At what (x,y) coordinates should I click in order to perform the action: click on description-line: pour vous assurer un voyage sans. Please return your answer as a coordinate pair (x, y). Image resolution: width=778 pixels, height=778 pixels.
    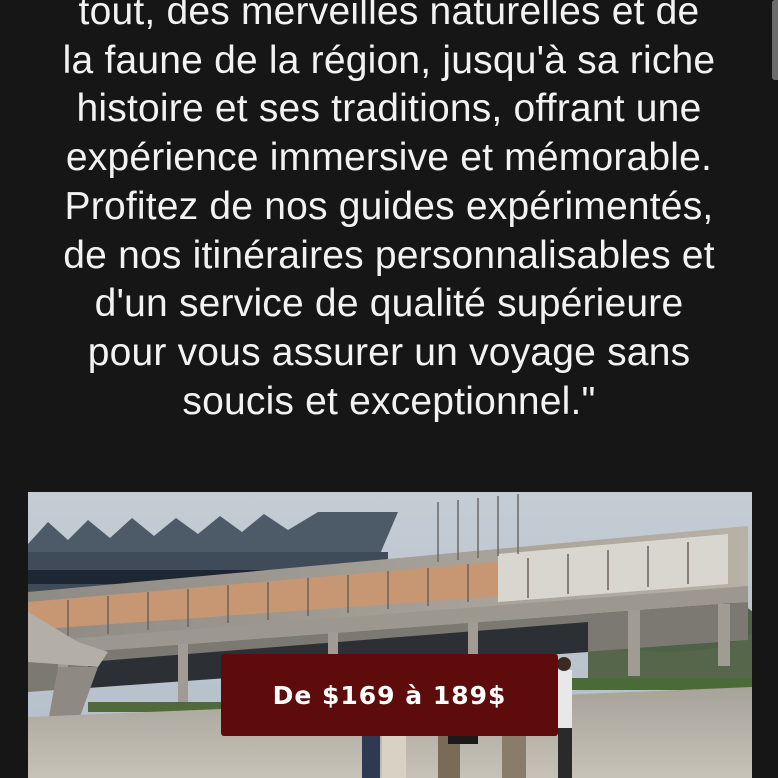
    Looking at the image, I should click on (389, 352).